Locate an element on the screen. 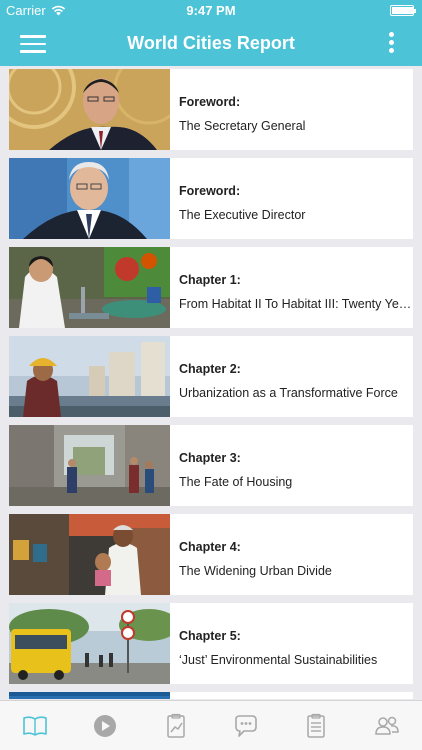 The width and height of the screenshot is (422, 750). card-subtitle: The Executive Director is located at coordinates (242, 215).